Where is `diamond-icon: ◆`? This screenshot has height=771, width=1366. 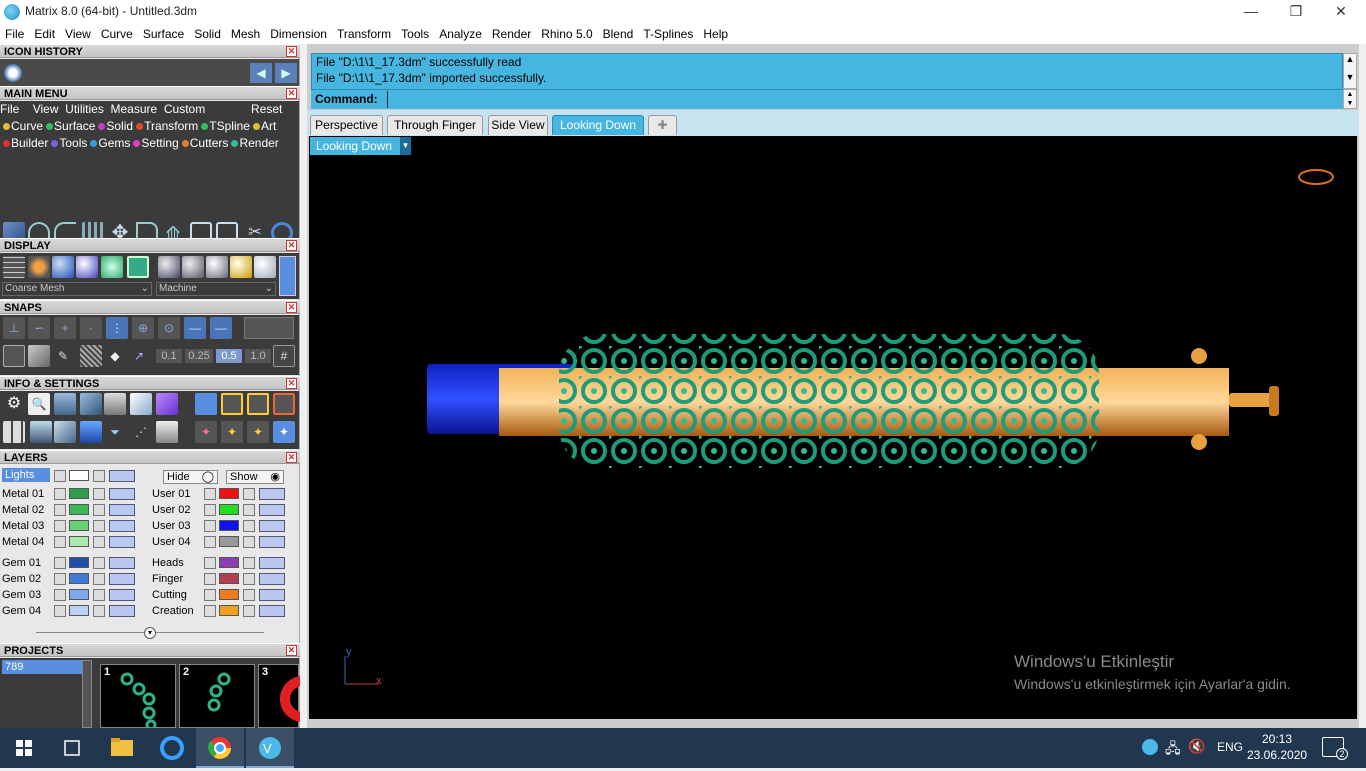 diamond-icon: ◆ is located at coordinates (115, 356).